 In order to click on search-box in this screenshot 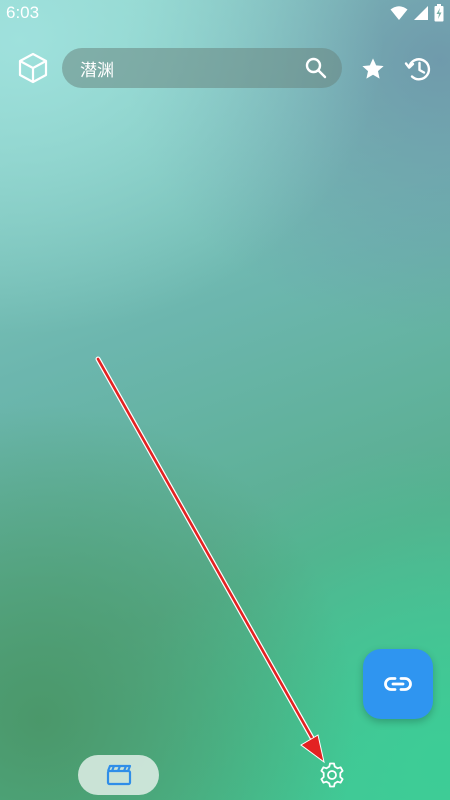, I will do `click(202, 68)`.